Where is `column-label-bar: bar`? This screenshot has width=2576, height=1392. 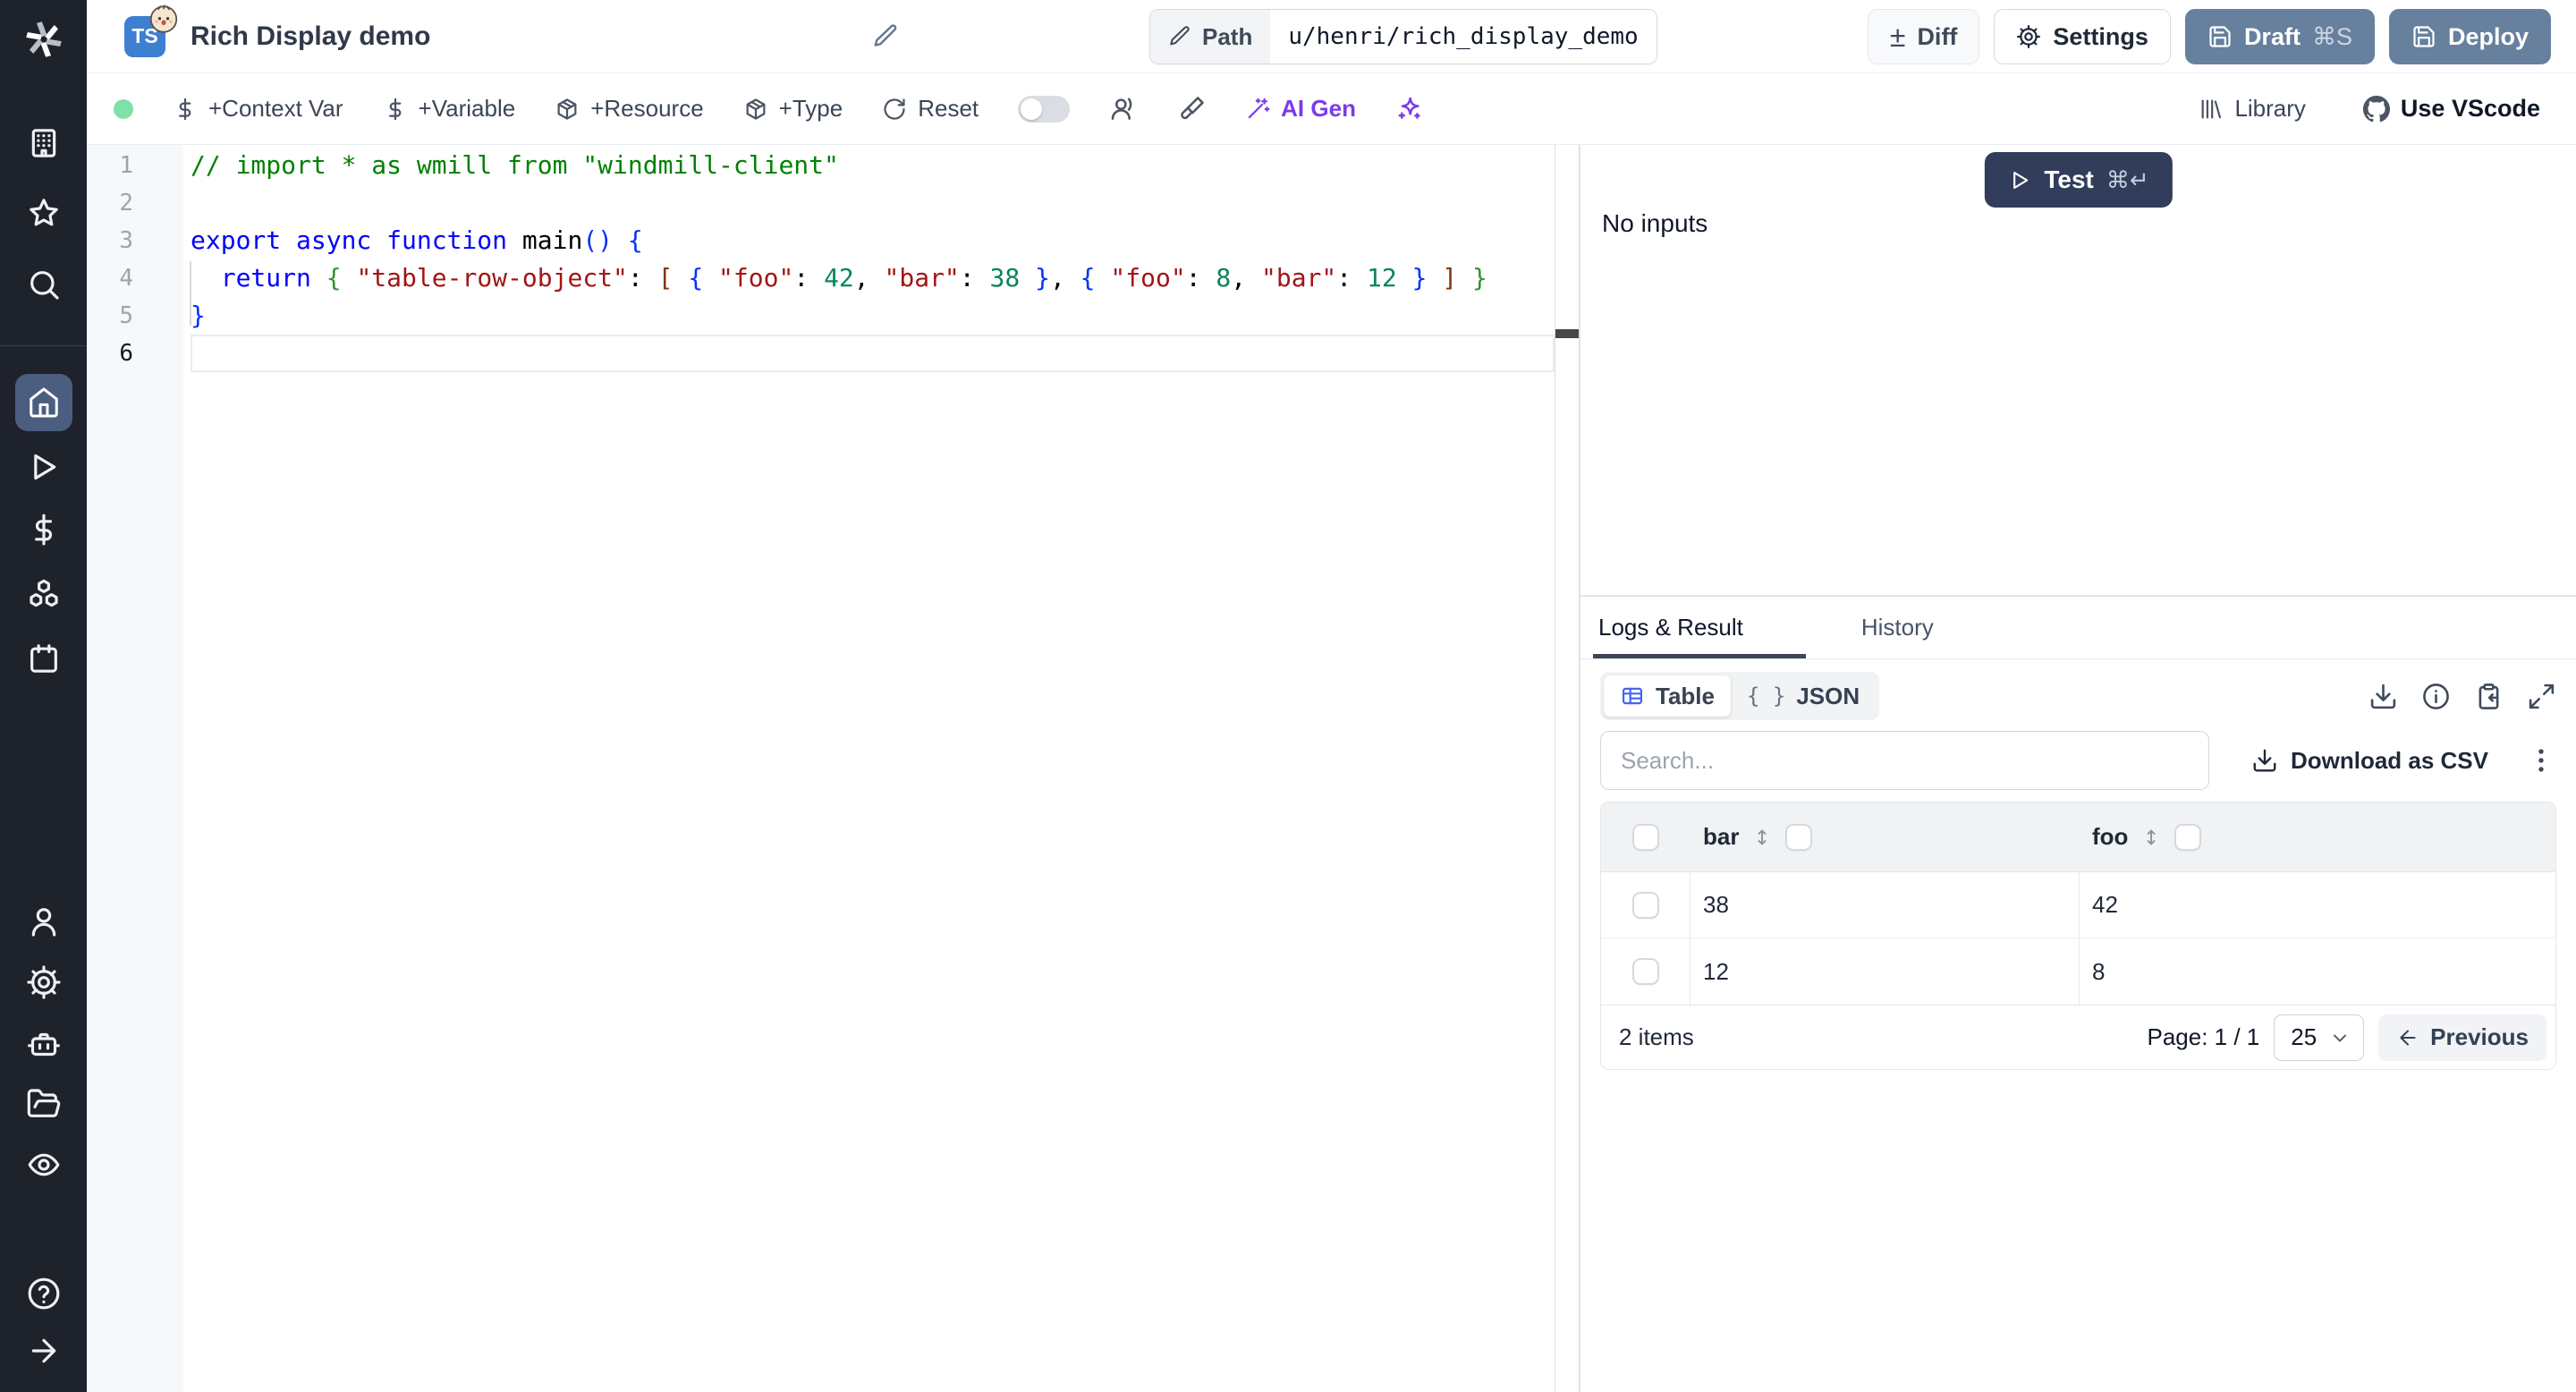 column-label-bar: bar is located at coordinates (1721, 836).